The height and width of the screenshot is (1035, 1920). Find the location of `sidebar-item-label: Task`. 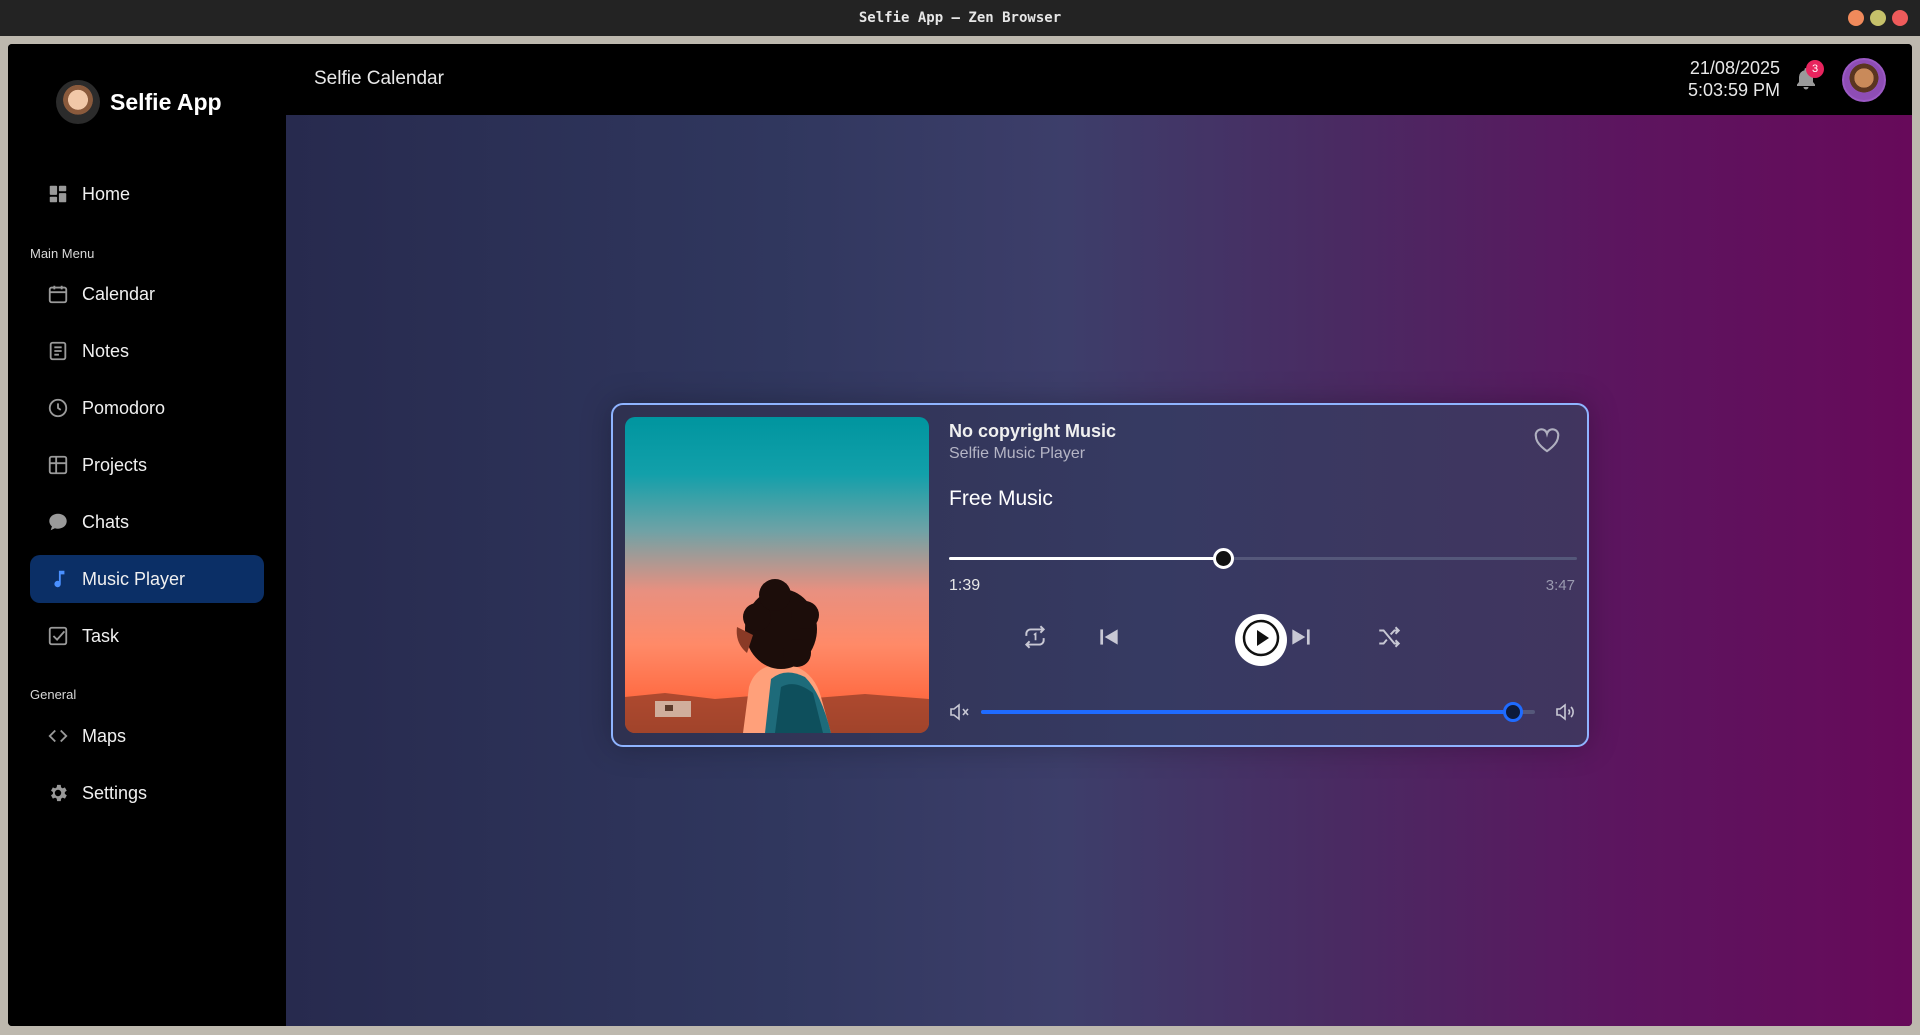

sidebar-item-label: Task is located at coordinates (101, 635).